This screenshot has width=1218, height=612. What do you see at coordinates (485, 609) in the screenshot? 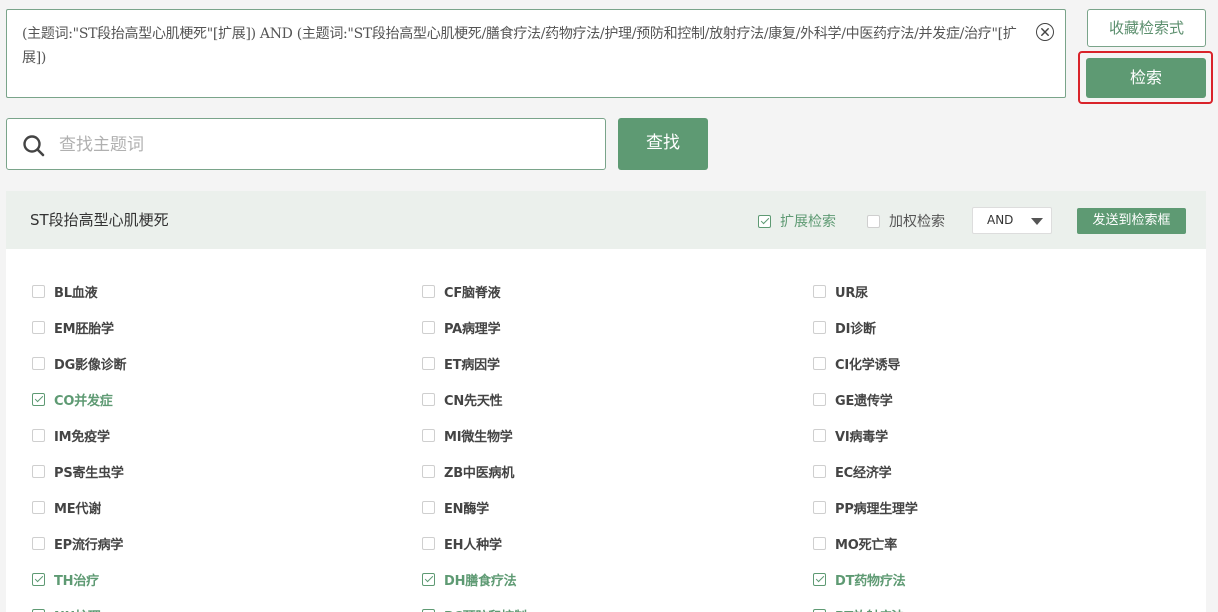
I see `subheading-label: PC预防和控制` at bounding box center [485, 609].